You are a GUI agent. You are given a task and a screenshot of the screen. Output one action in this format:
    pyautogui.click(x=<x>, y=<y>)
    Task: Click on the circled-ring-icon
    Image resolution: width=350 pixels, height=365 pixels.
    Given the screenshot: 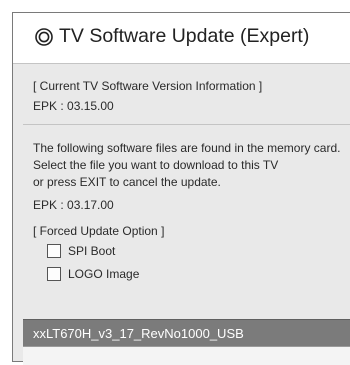 What is the action you would take?
    pyautogui.click(x=44, y=37)
    